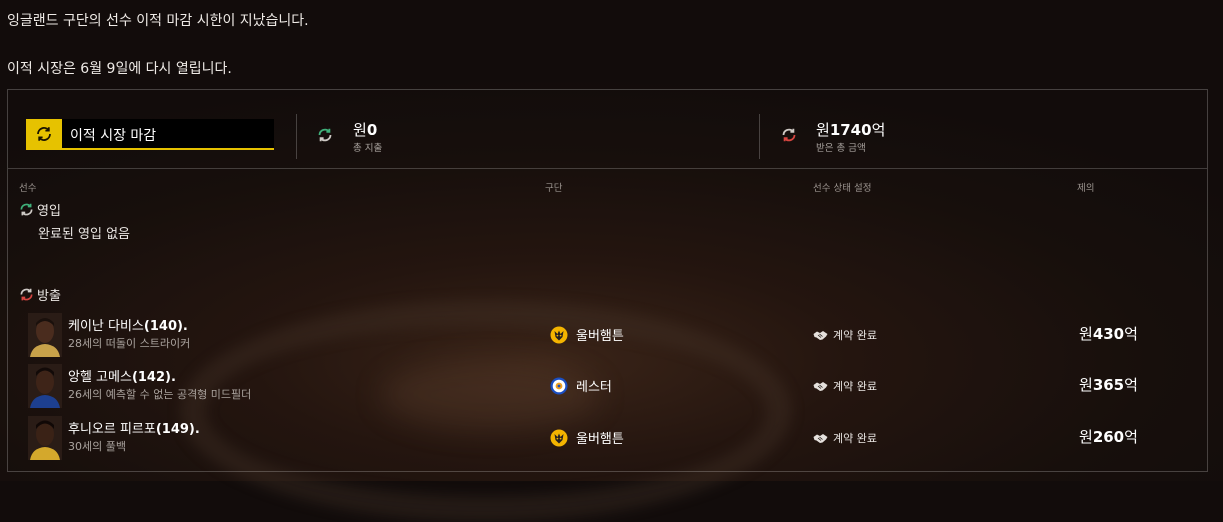  Describe the element at coordinates (1108, 437) in the screenshot. I see `transfer-fee: 원260억` at that location.